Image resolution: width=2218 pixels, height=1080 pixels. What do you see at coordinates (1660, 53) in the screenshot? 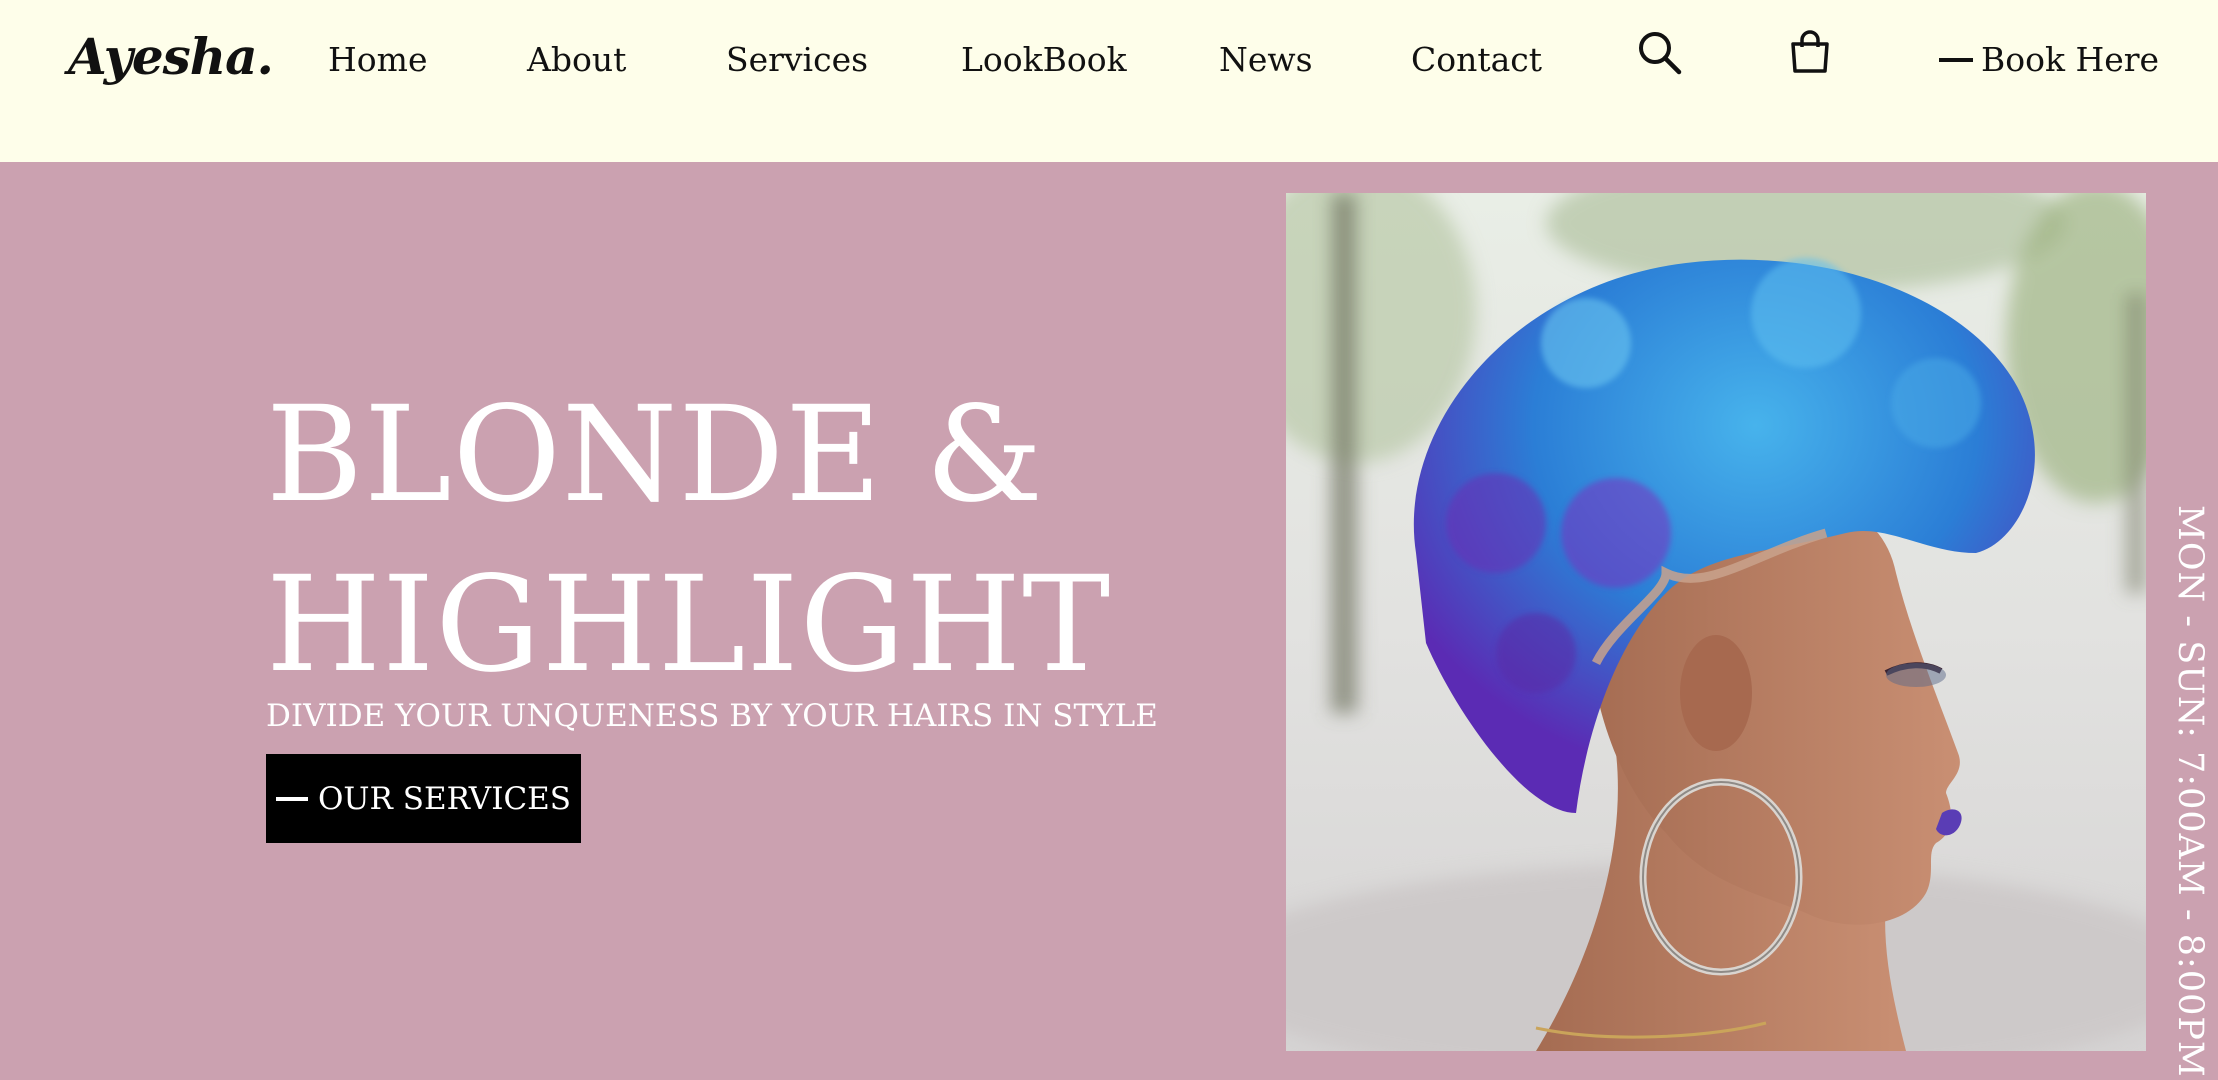
I see `search-icon` at bounding box center [1660, 53].